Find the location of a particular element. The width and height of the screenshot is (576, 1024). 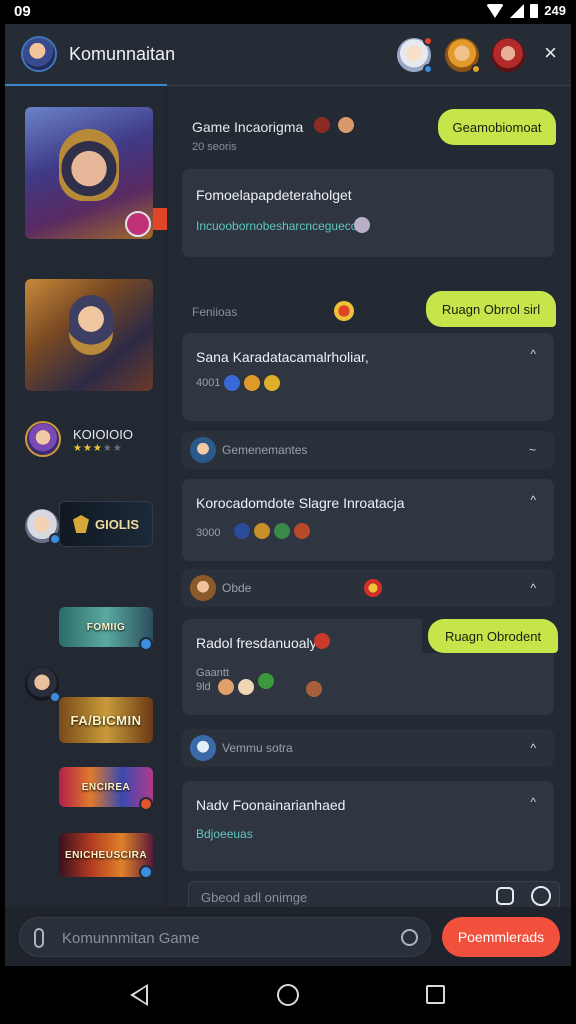

comment-strip-1: Gemenemantes ~ is located at coordinates (368, 450).